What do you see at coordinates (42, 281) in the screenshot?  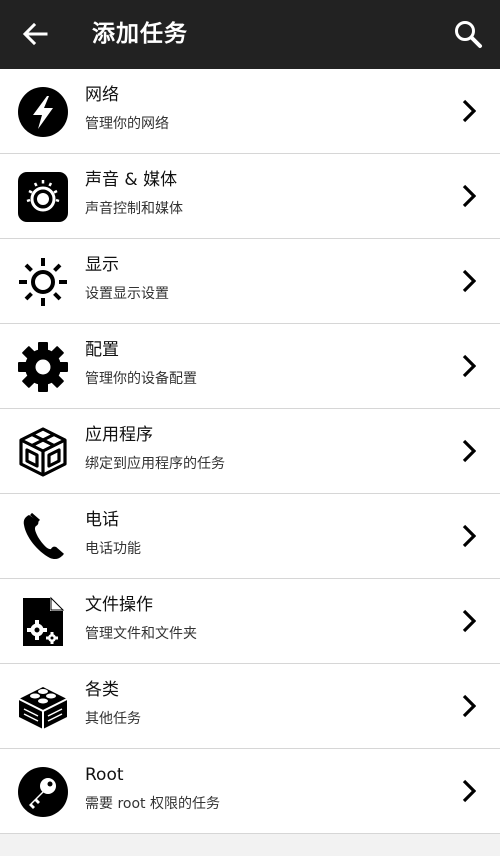 I see `brightness-icon` at bounding box center [42, 281].